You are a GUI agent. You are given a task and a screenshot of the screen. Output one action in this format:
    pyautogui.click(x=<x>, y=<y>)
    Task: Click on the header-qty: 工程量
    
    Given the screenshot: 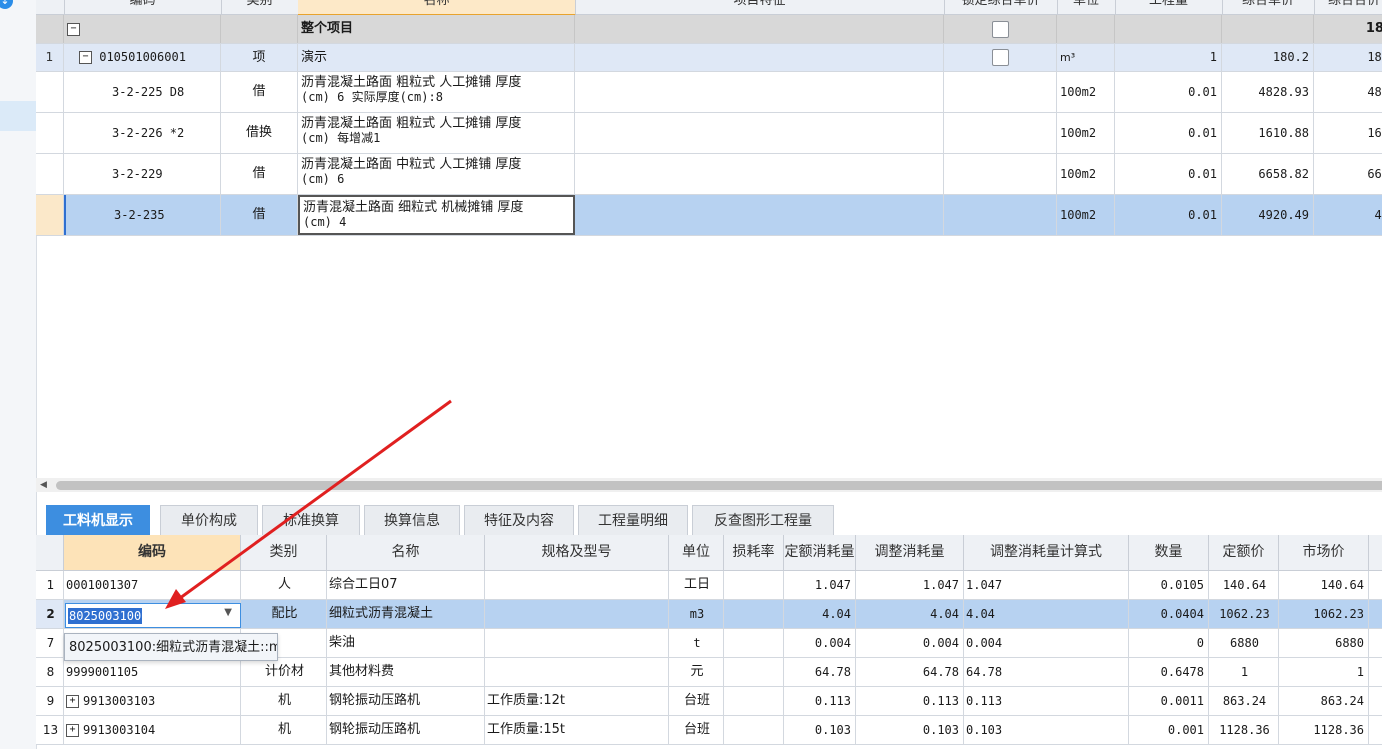 What is the action you would take?
    pyautogui.click(x=1169, y=7)
    